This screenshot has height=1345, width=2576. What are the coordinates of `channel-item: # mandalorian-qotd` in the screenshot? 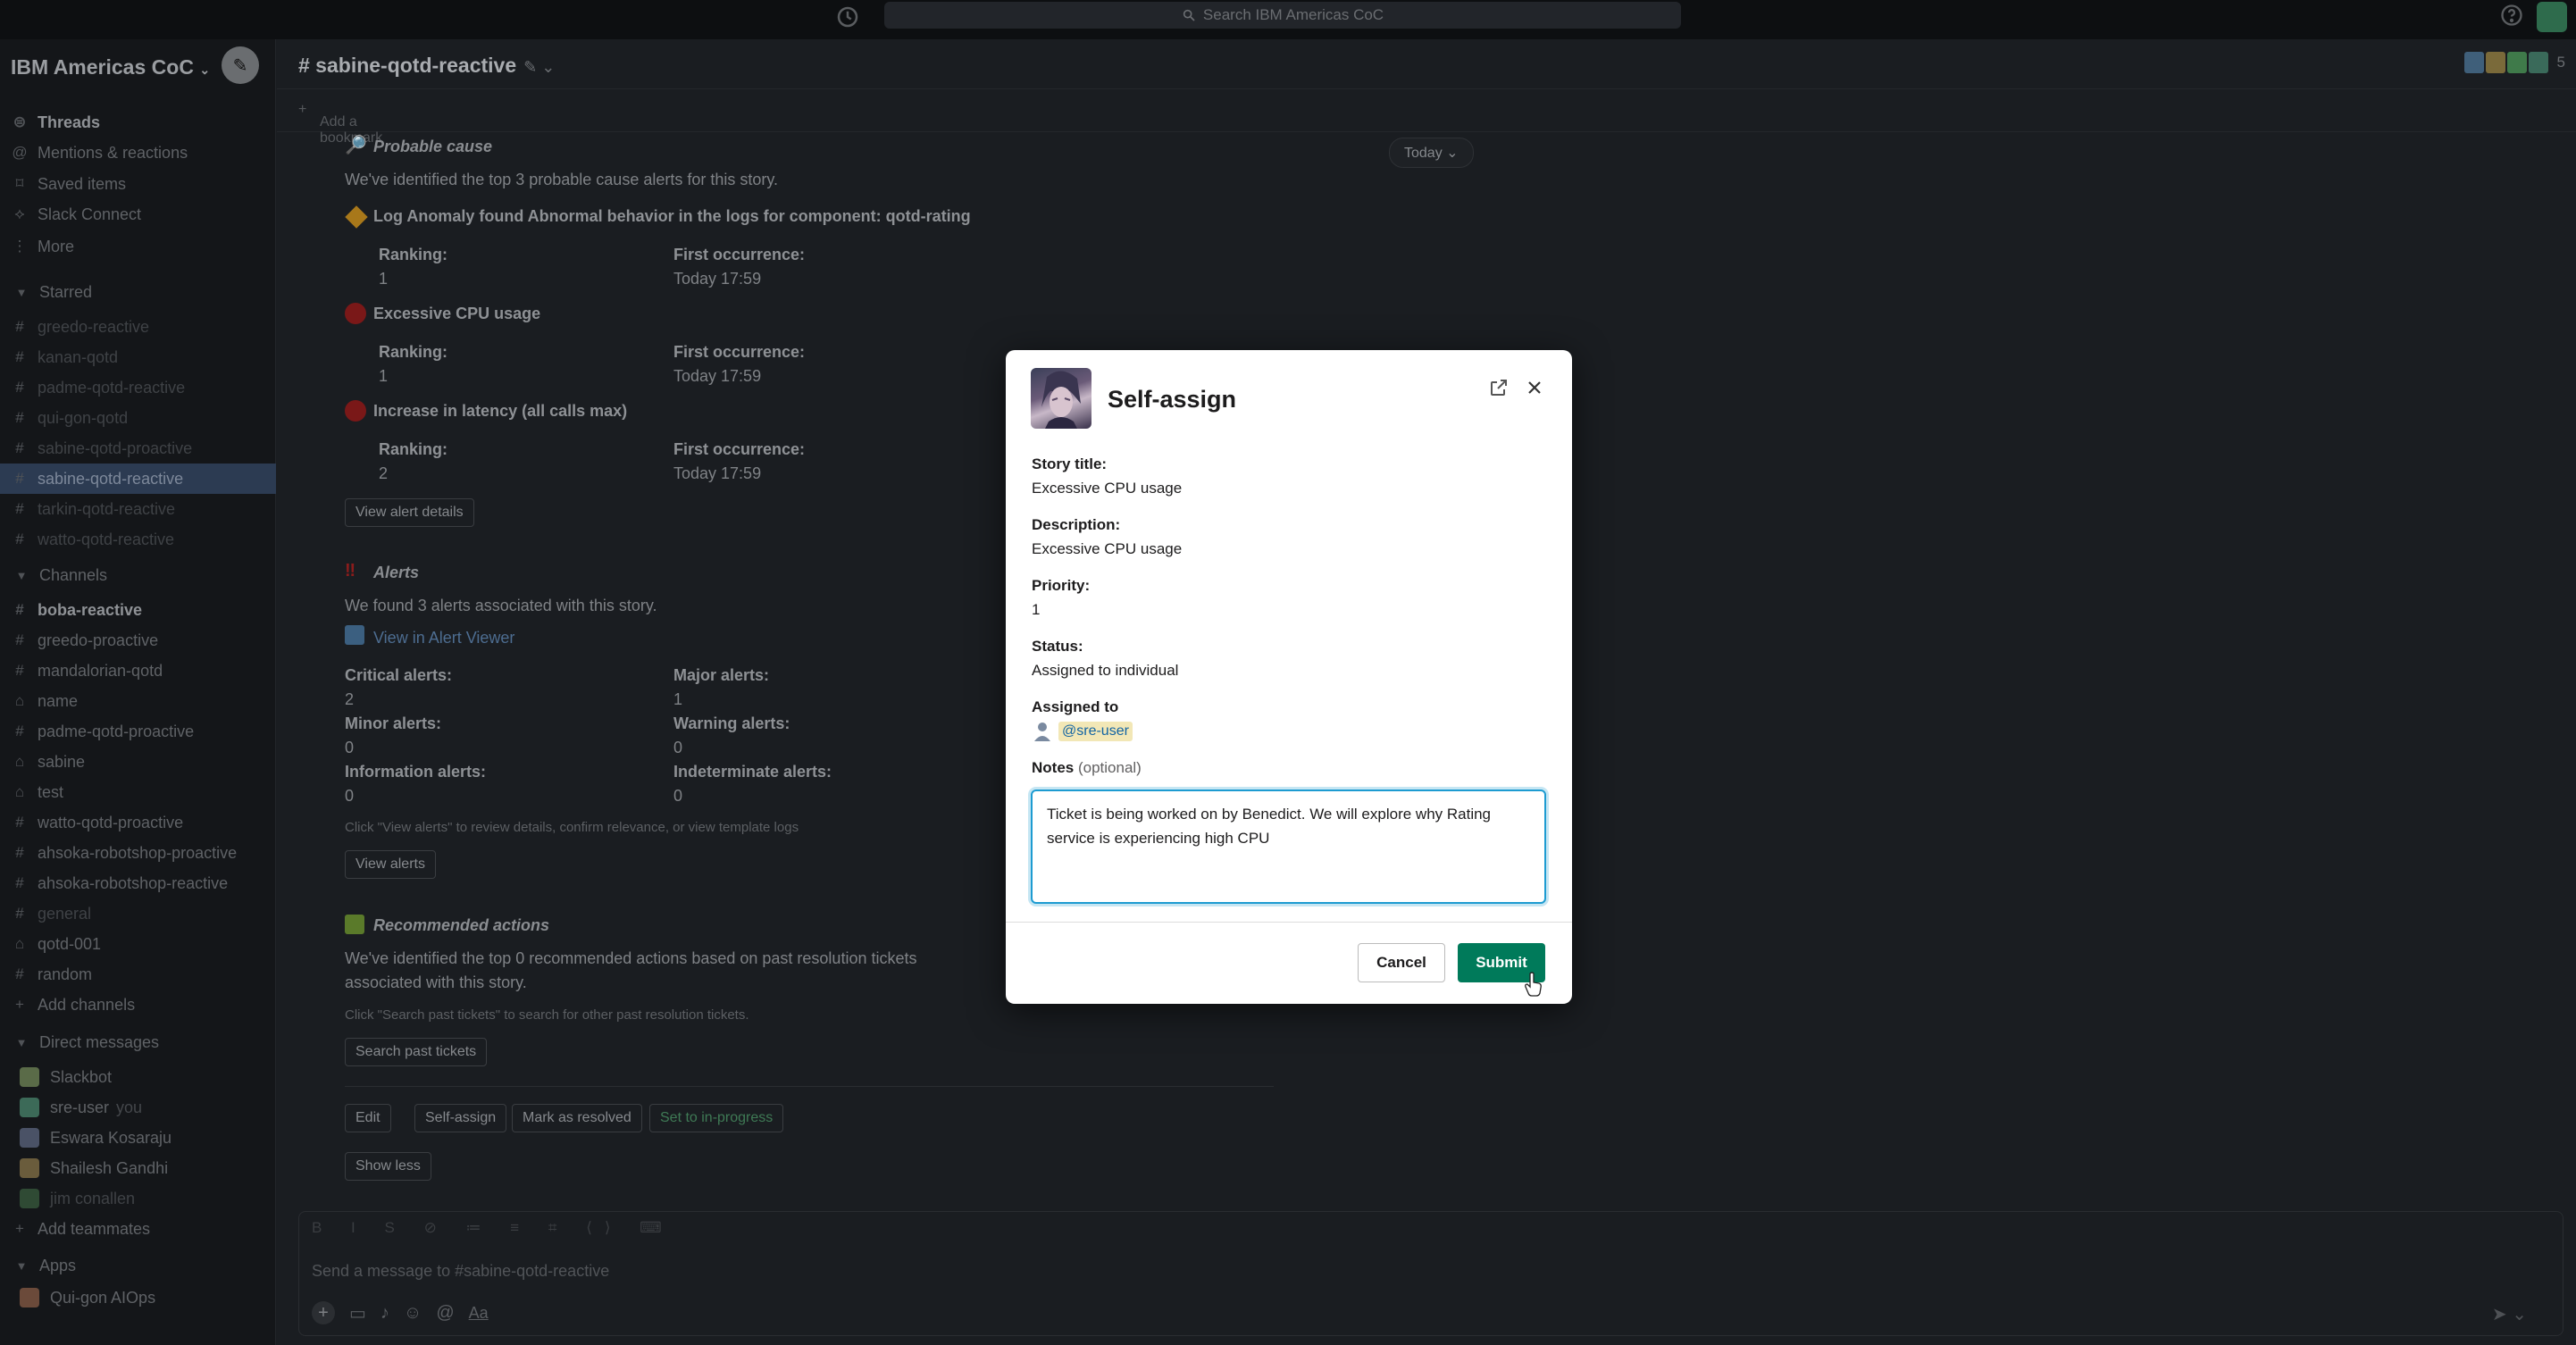 It's located at (138, 671).